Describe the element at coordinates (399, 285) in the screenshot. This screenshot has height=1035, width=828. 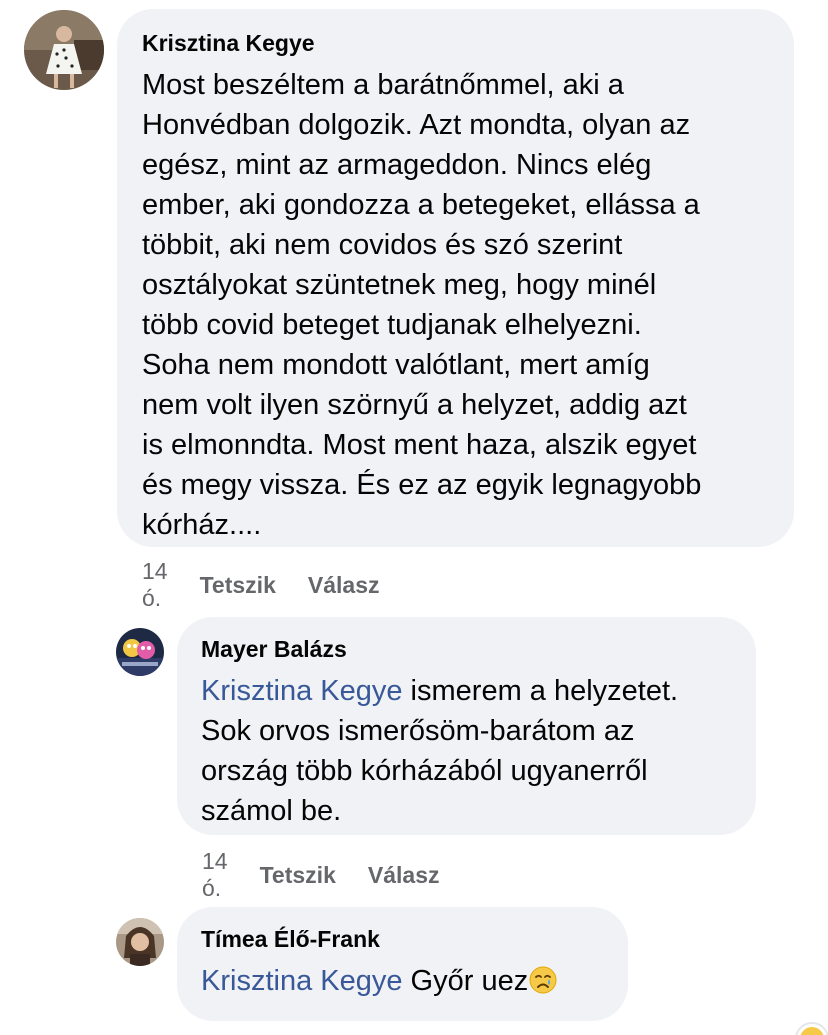
I see `comment-text-line: osztályokat szüntetnek meg, hogy minél` at that location.